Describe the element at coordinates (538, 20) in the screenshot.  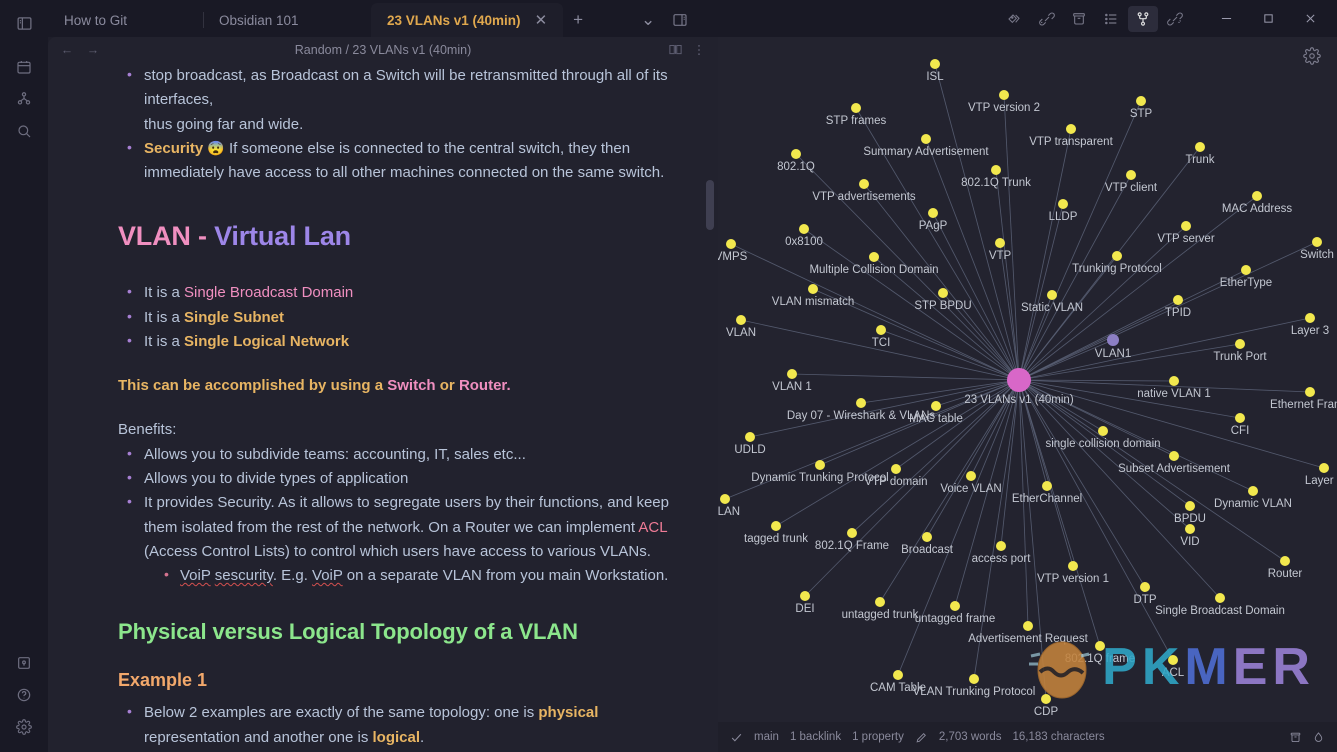
I see `close-icon: ✕` at that location.